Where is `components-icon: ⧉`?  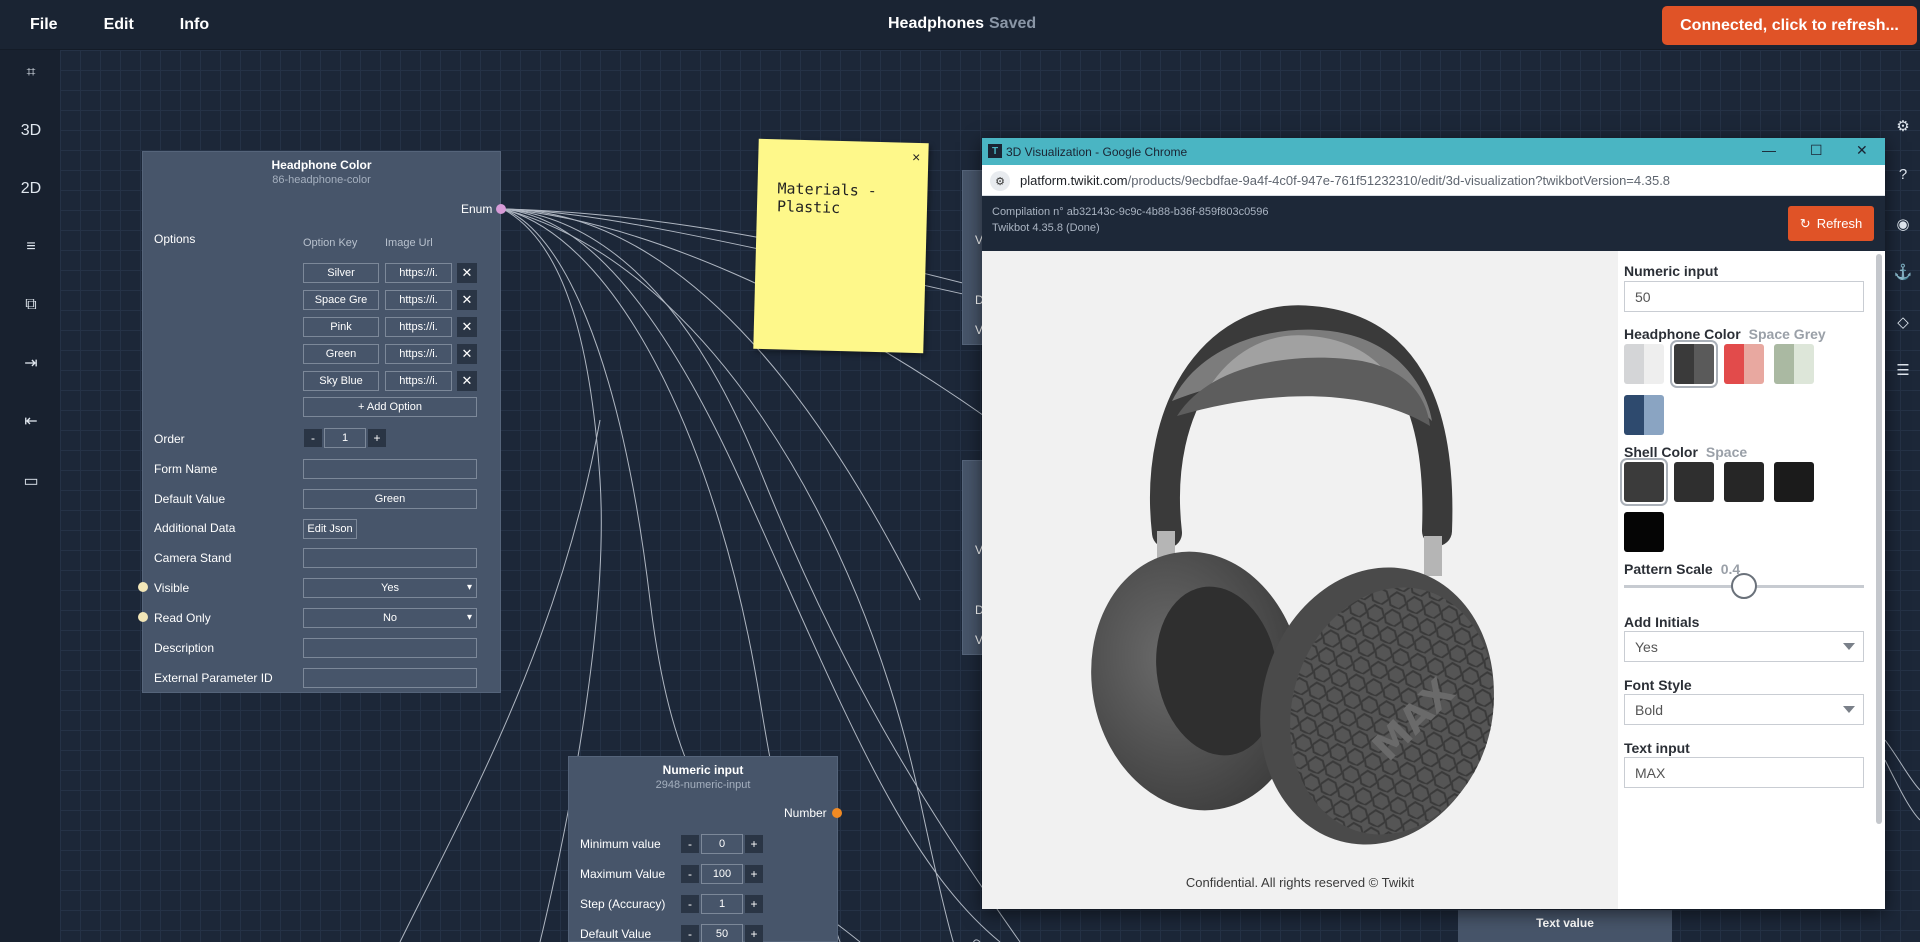 components-icon: ⧉ is located at coordinates (31, 305).